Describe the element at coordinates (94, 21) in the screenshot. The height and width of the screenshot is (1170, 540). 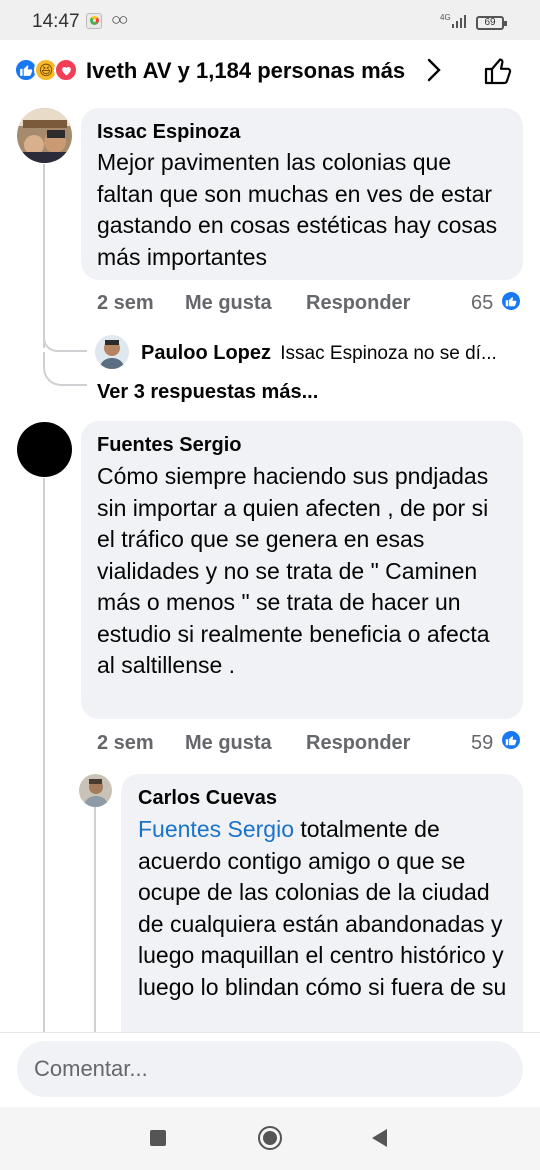
I see `chrome-notification-icon` at that location.